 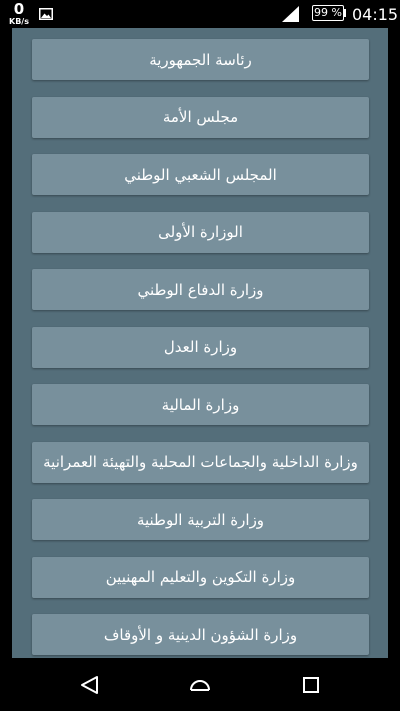 I want to click on menu-item-prime-ministry: الوزارة الأولى, so click(x=200, y=232).